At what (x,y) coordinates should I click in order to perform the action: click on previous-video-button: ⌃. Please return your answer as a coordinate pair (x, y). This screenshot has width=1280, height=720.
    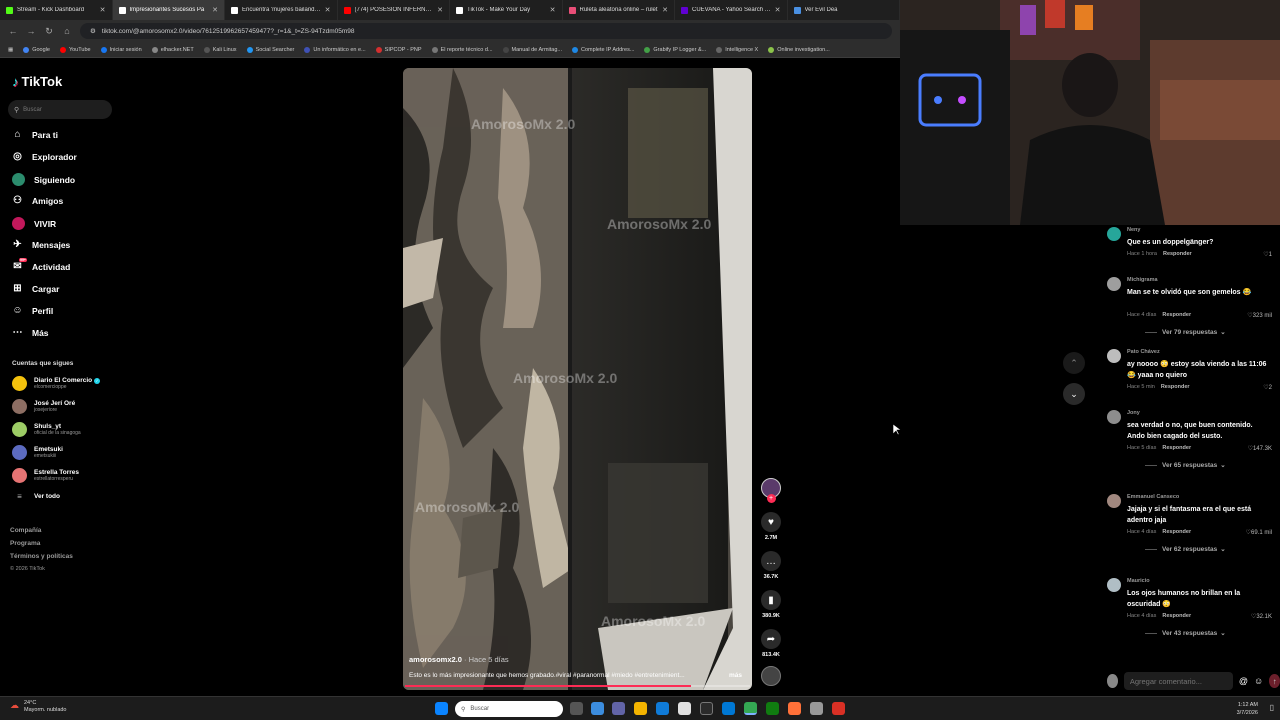
    Looking at the image, I should click on (1074, 363).